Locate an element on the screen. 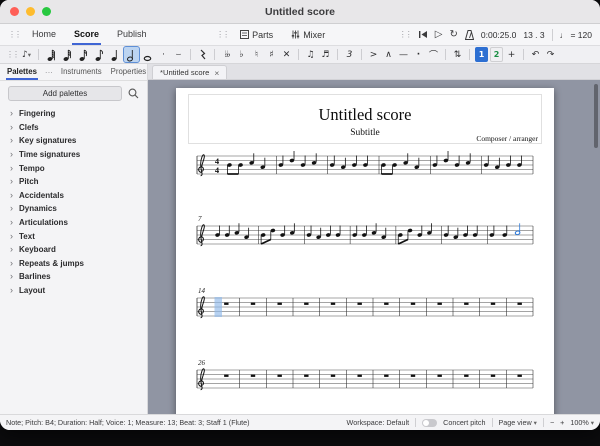  note-input-toolbar: ⋮⋮ ♪ ▾ · ⌣ ♭♭ ♭ ♮ ♯ ✕ ♫ ♬ 3 > ∧ — · ⌒ ⇅ is located at coordinates (300, 55).